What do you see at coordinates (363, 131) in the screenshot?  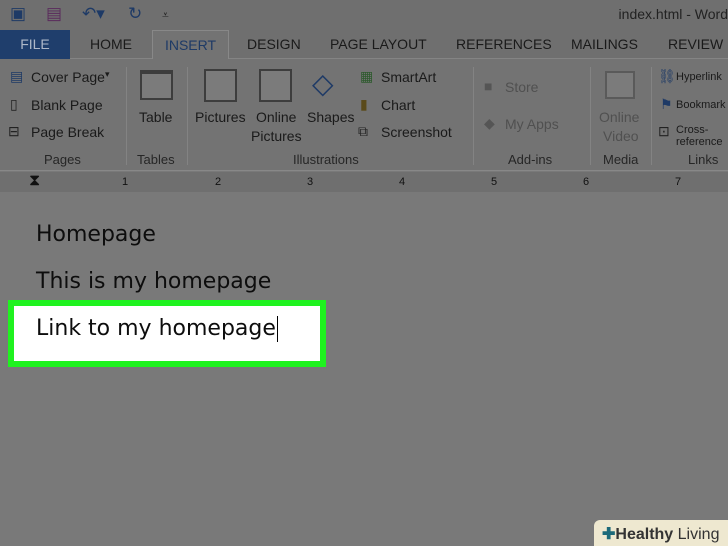 I see `screenshot-icon: ⧉` at bounding box center [363, 131].